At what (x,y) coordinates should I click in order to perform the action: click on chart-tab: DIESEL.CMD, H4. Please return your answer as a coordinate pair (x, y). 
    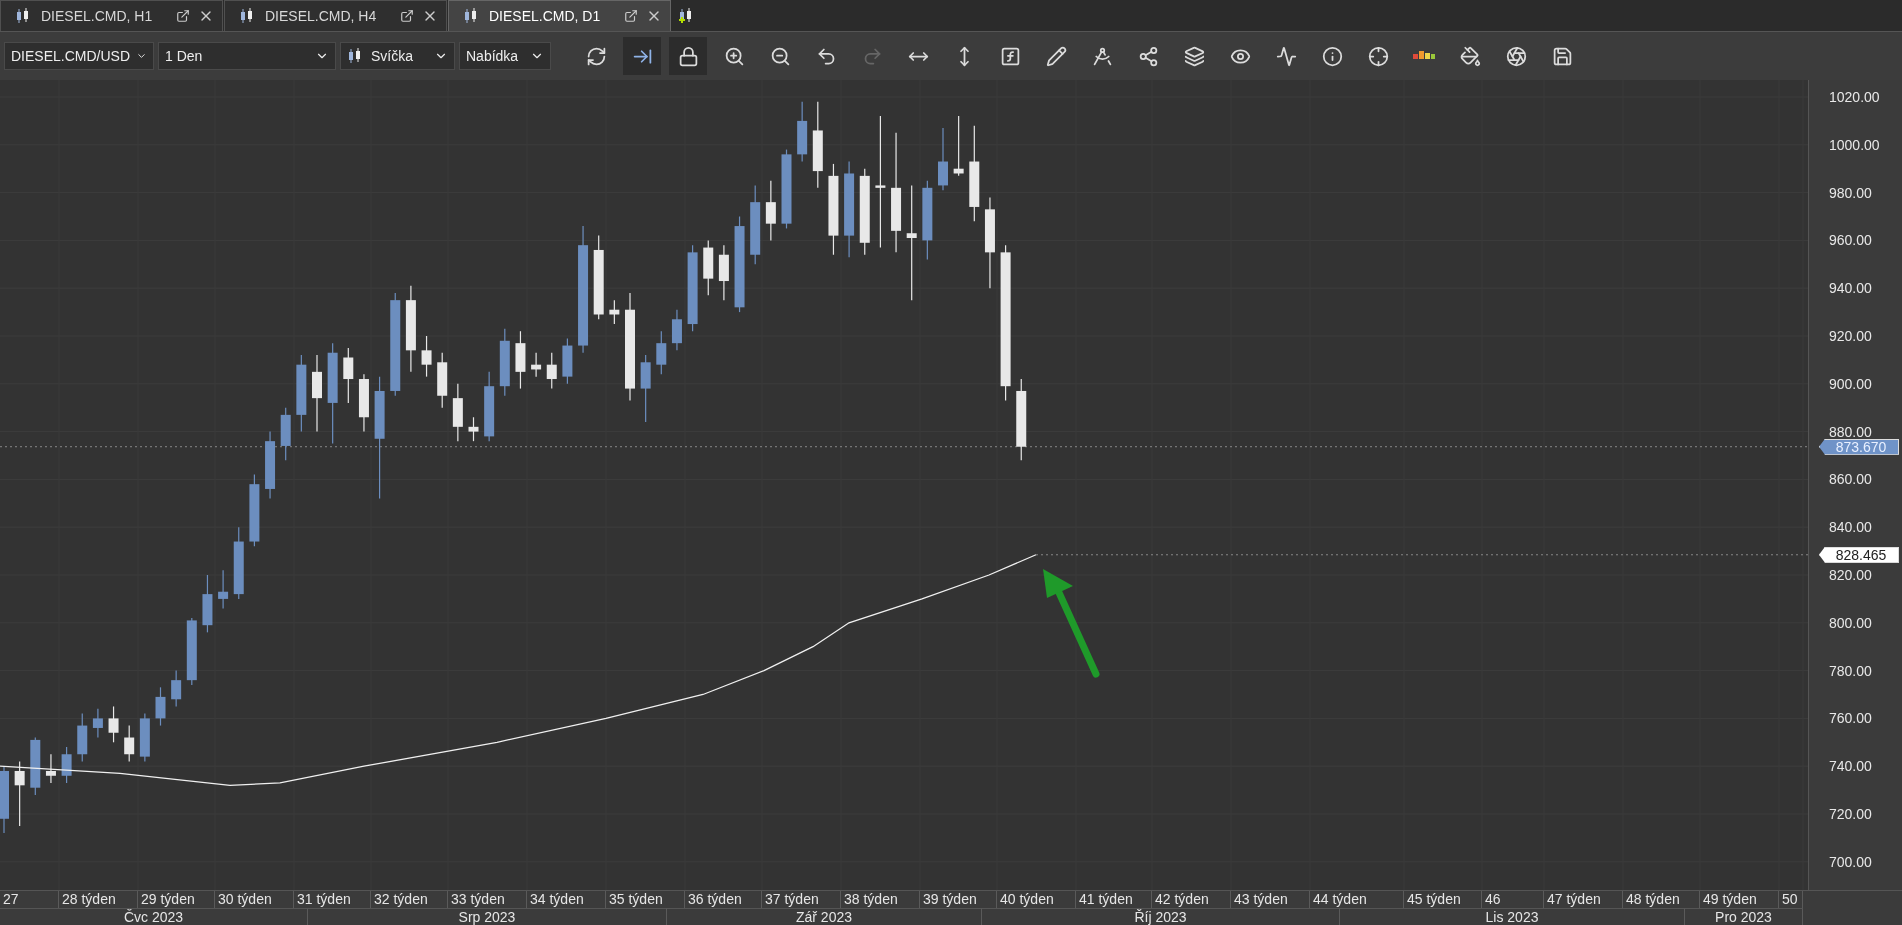
    Looking at the image, I should click on (335, 15).